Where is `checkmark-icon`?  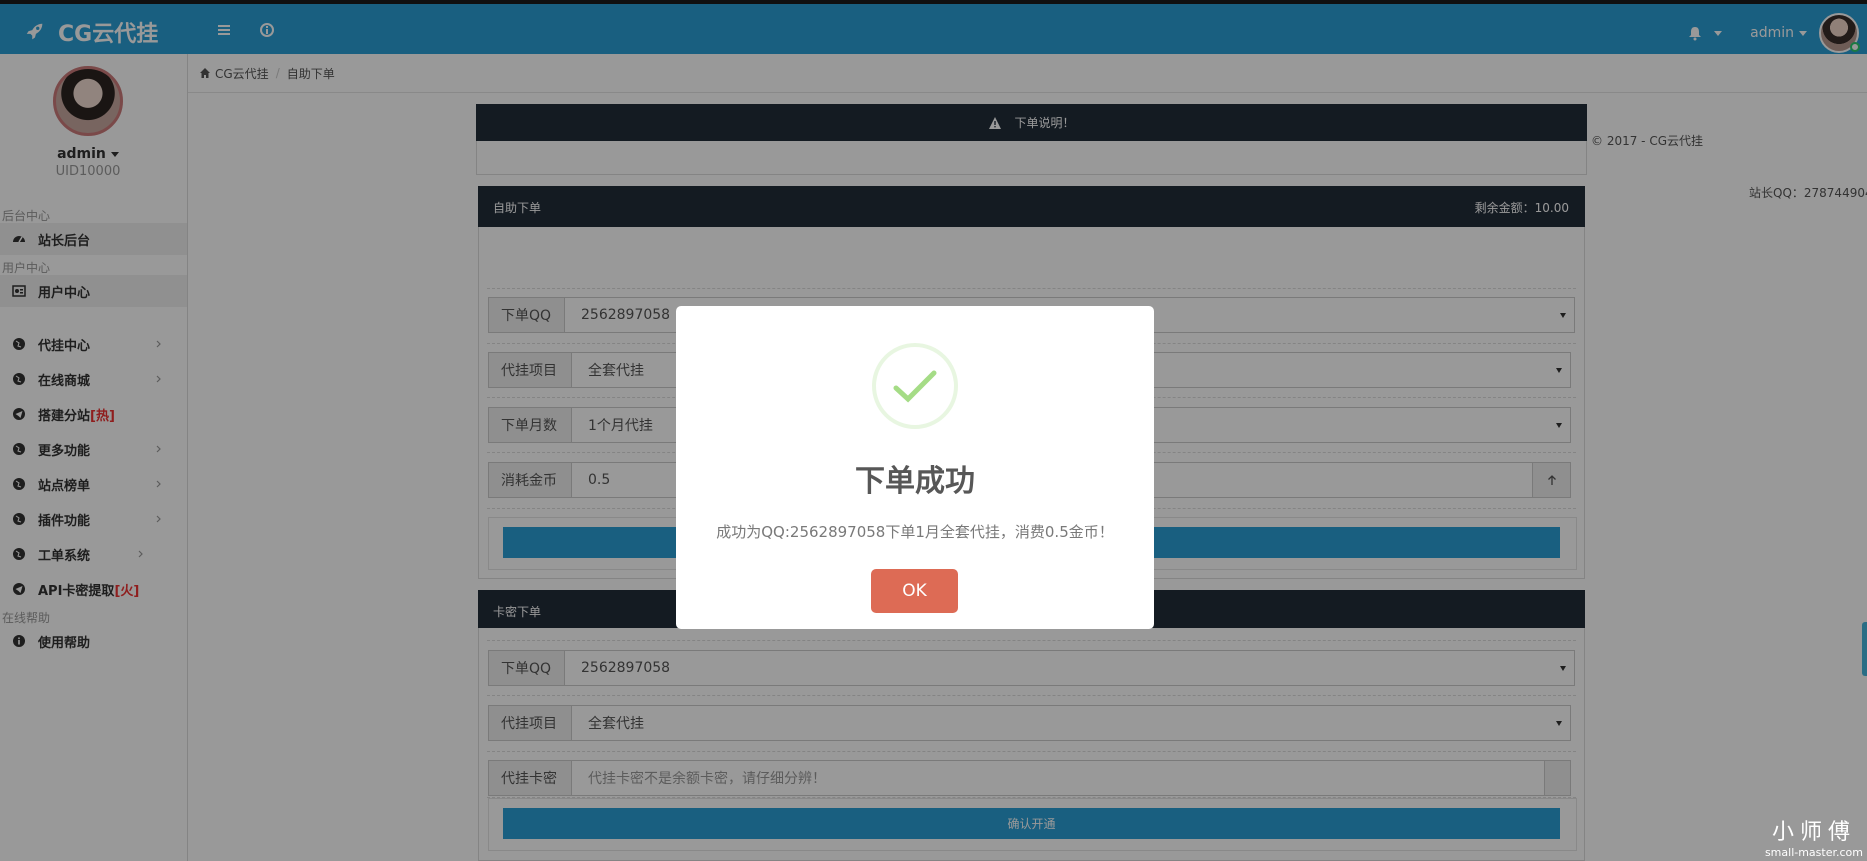 checkmark-icon is located at coordinates (915, 386).